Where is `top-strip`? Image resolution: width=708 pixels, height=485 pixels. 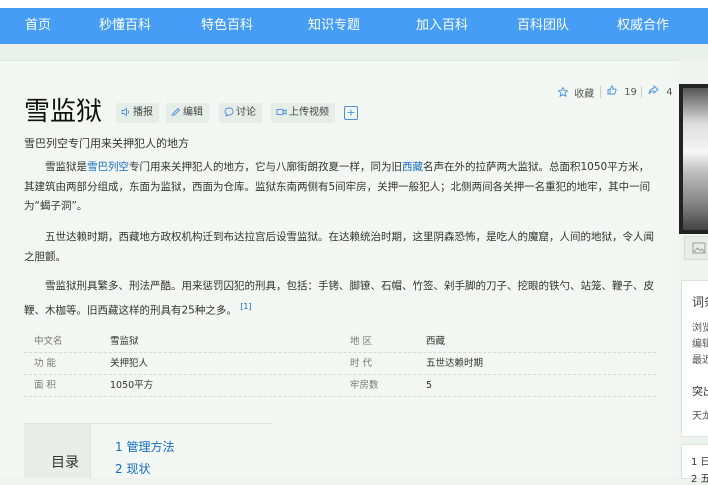
top-strip is located at coordinates (354, 4).